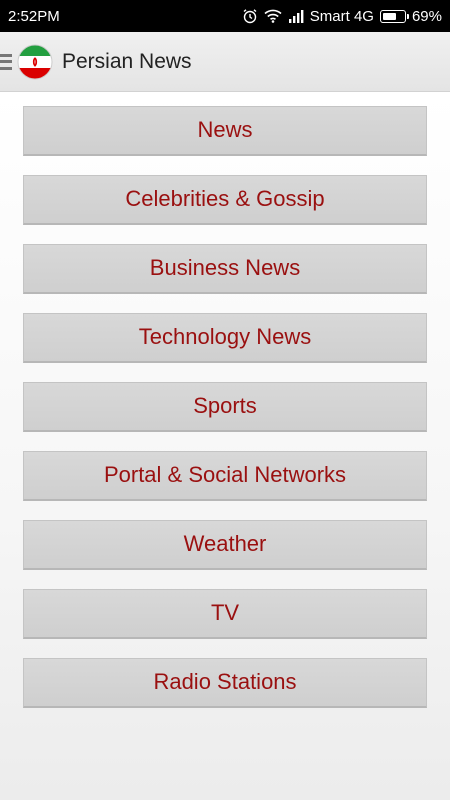 This screenshot has width=450, height=800. What do you see at coordinates (7, 62) in the screenshot?
I see `hamburger-menu-icon` at bounding box center [7, 62].